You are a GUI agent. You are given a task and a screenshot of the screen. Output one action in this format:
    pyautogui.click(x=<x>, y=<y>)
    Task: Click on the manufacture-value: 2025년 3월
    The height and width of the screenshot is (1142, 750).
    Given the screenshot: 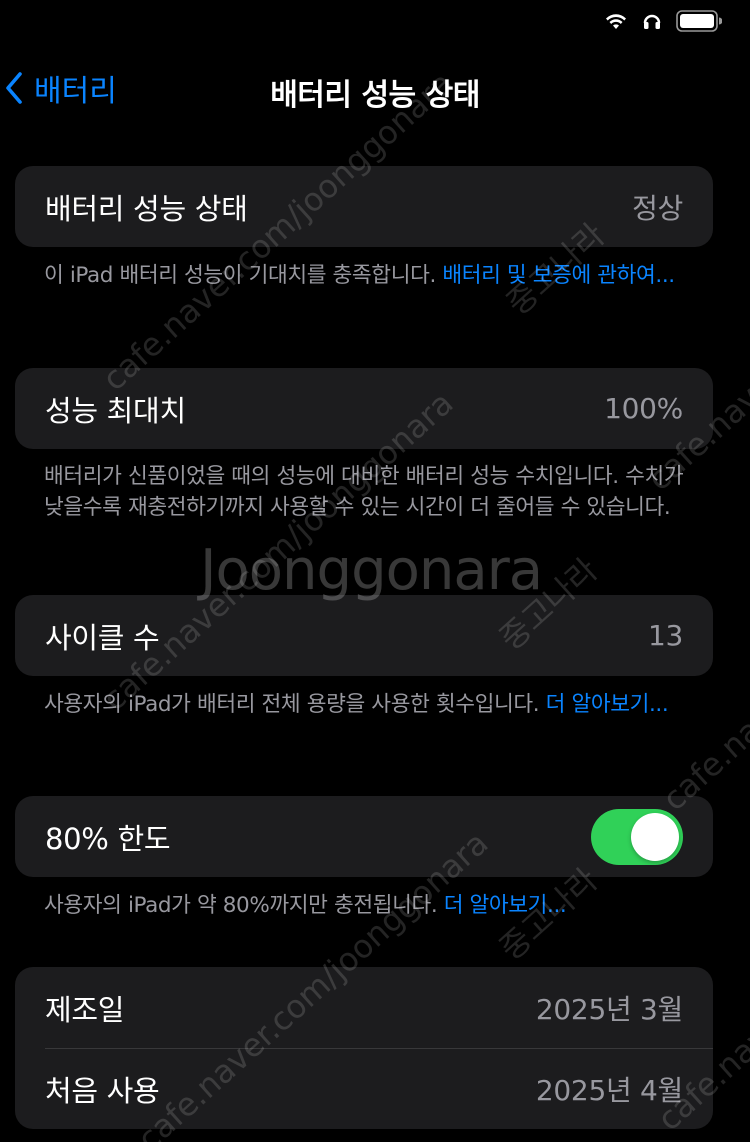 What is the action you would take?
    pyautogui.click(x=609, y=1009)
    